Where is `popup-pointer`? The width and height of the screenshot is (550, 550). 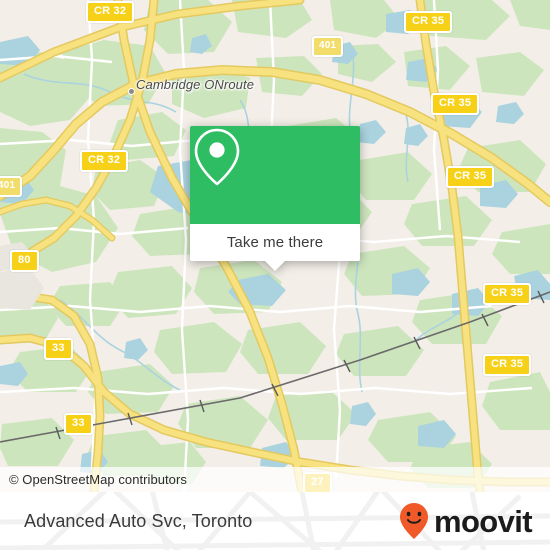
popup-pointer is located at coordinates (275, 265).